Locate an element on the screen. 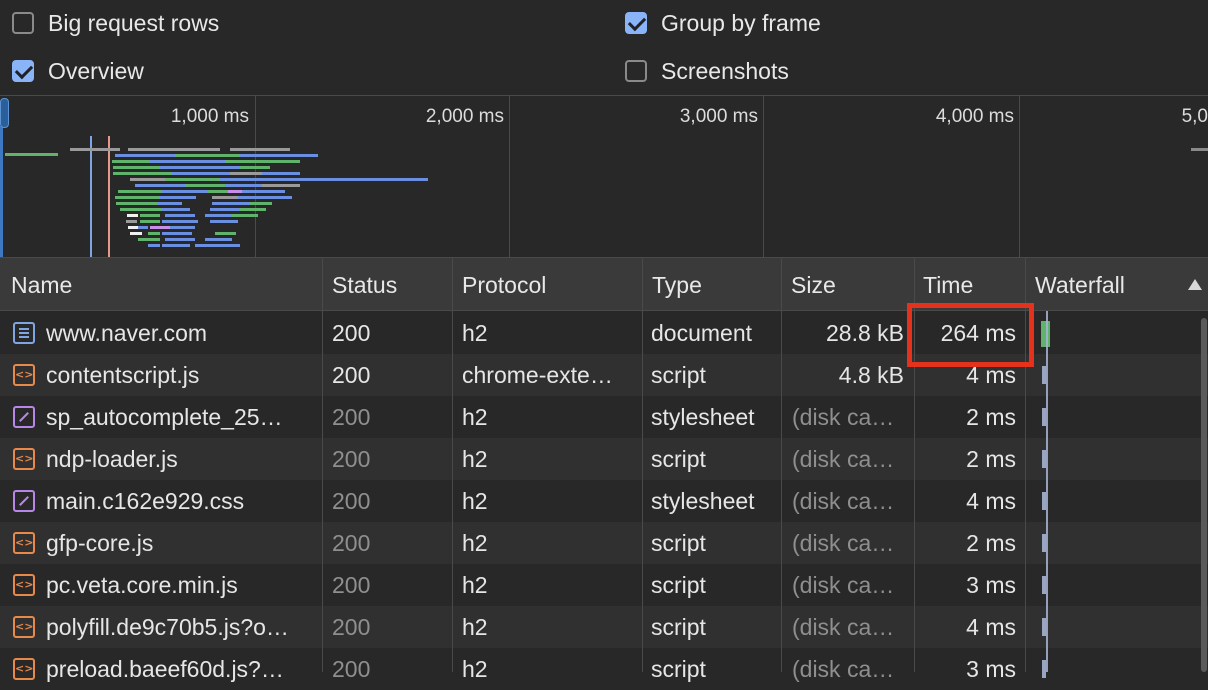  overview-tick-label: 5,0 is located at coordinates (1194, 116).